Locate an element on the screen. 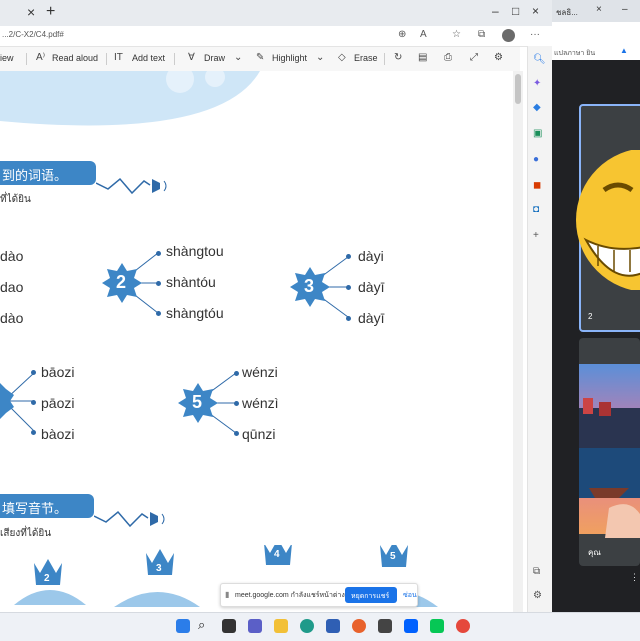 This screenshot has width=640, height=641. new-tab-icon: + is located at coordinates (50, 12).